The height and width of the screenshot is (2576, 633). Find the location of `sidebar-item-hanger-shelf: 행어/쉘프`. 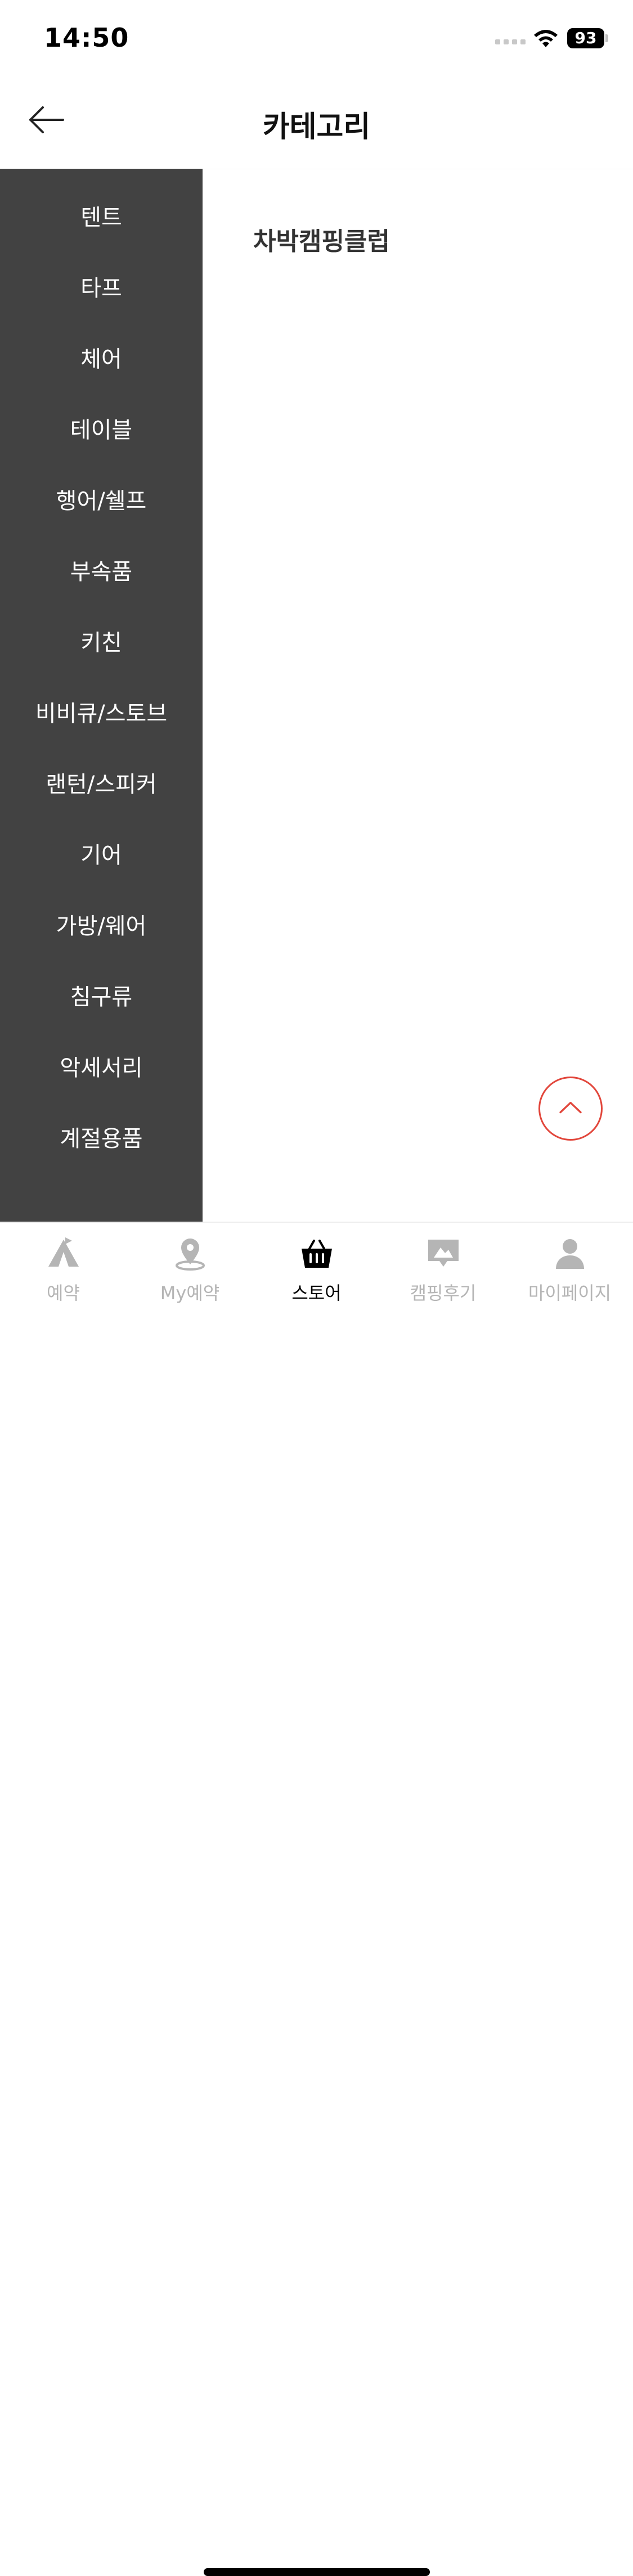

sidebar-item-hanger-shelf: 행어/쉘프 is located at coordinates (101, 499).